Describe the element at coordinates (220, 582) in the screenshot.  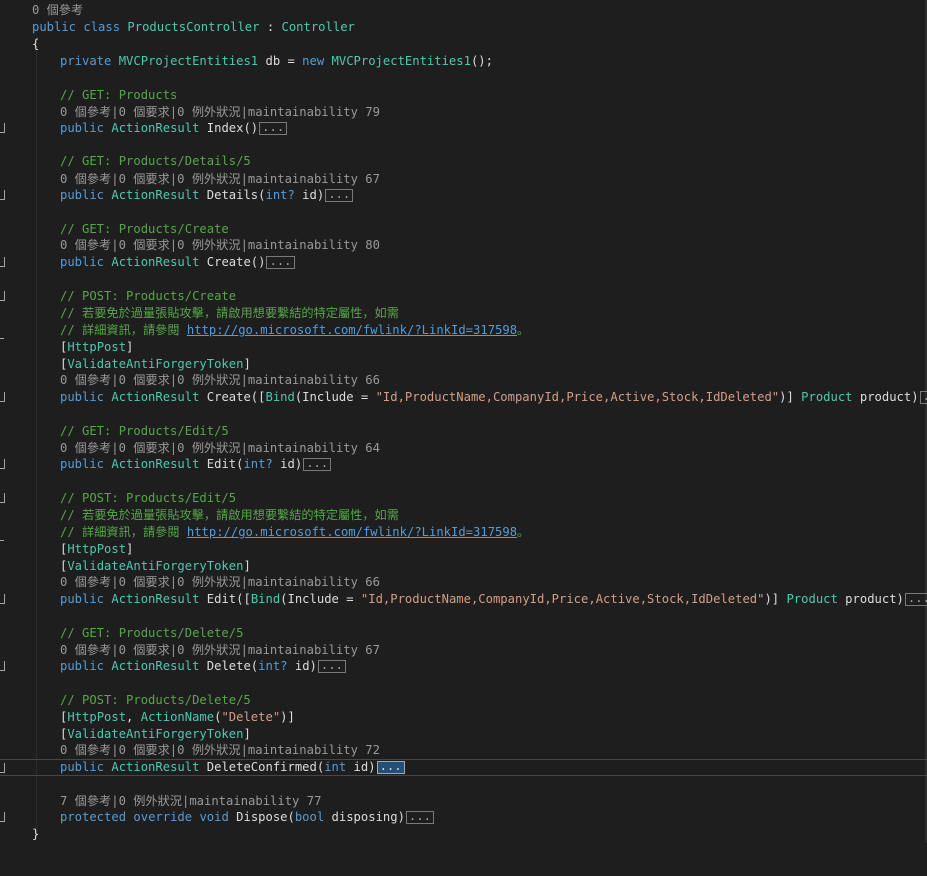
I see `codelens-edit-post: 0 個參考|0 個要求|0 例外狀況|maintainability 66` at that location.